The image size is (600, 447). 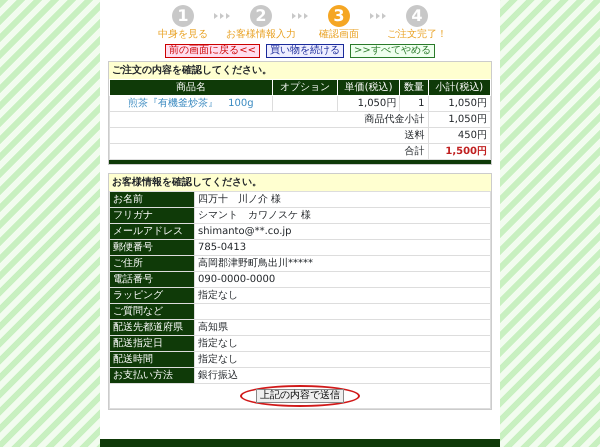 What do you see at coordinates (212, 51) in the screenshot?
I see `back-button: 前の画面に戻る<<` at bounding box center [212, 51].